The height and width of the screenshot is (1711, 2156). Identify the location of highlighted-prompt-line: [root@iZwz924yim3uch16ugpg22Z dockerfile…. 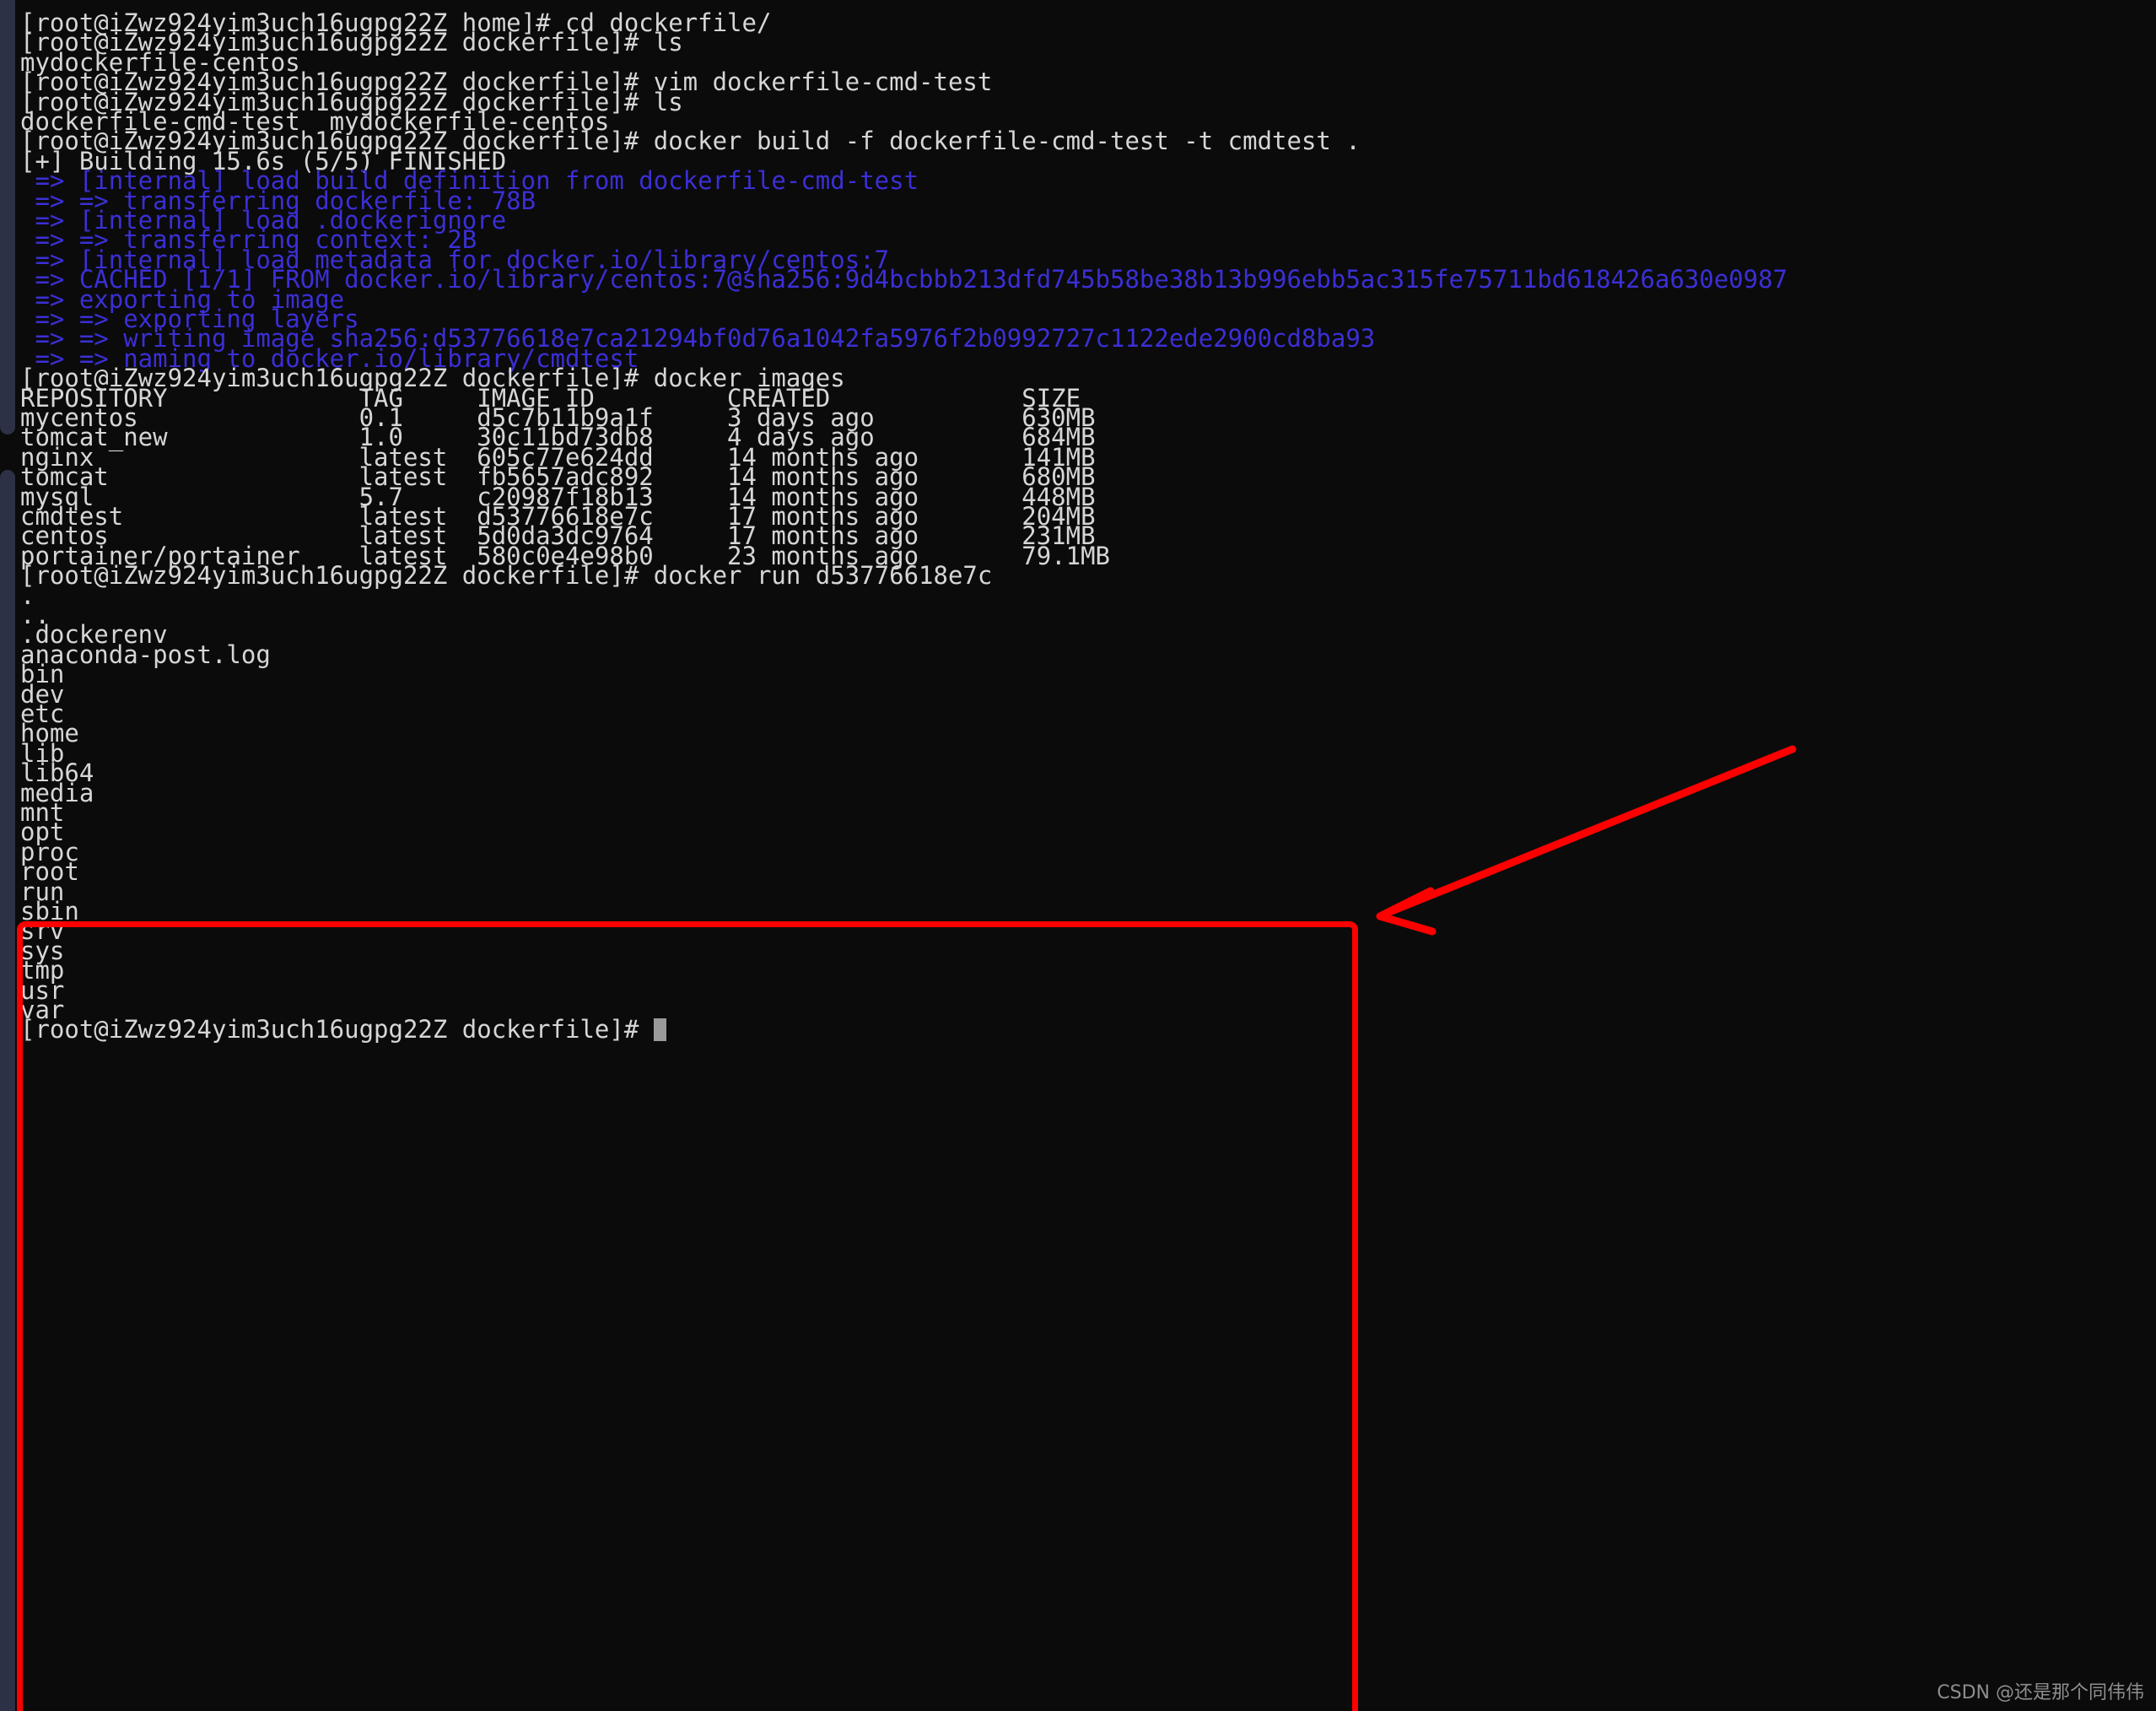
(506, 576).